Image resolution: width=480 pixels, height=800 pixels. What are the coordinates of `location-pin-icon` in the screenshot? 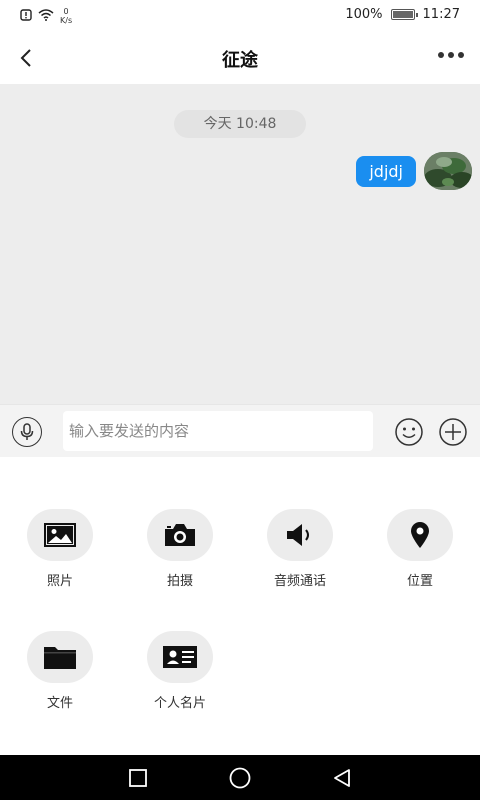 It's located at (420, 535).